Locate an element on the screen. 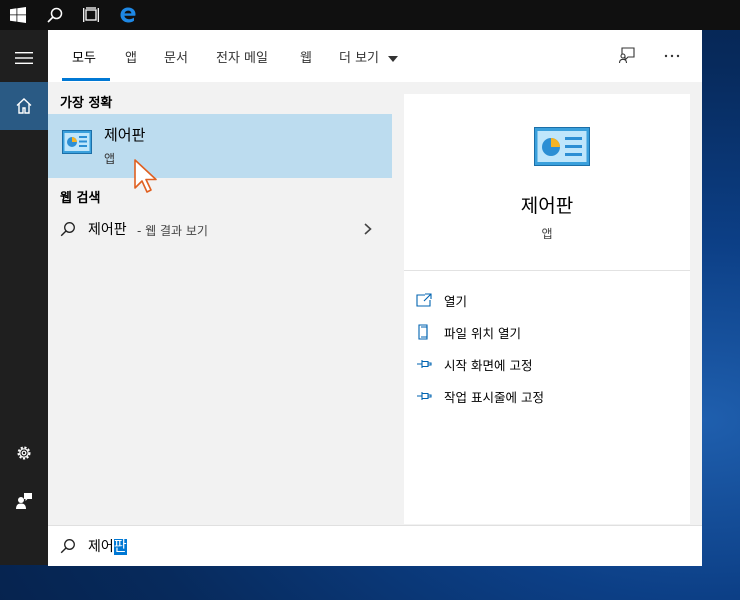 The height and width of the screenshot is (600, 740). action-pin-start-label: 시작 화면에 고정 is located at coordinates (488, 365).